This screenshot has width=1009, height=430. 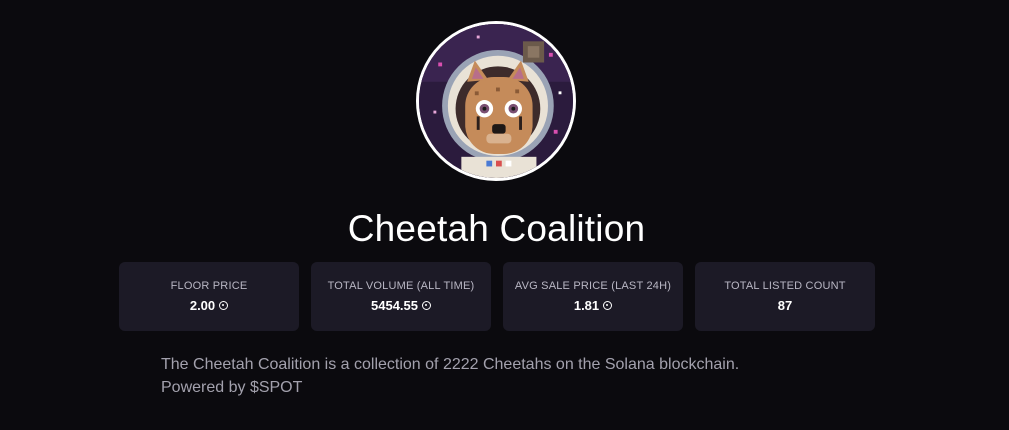 What do you see at coordinates (586, 305) in the screenshot?
I see `stat-value: 1.81` at bounding box center [586, 305].